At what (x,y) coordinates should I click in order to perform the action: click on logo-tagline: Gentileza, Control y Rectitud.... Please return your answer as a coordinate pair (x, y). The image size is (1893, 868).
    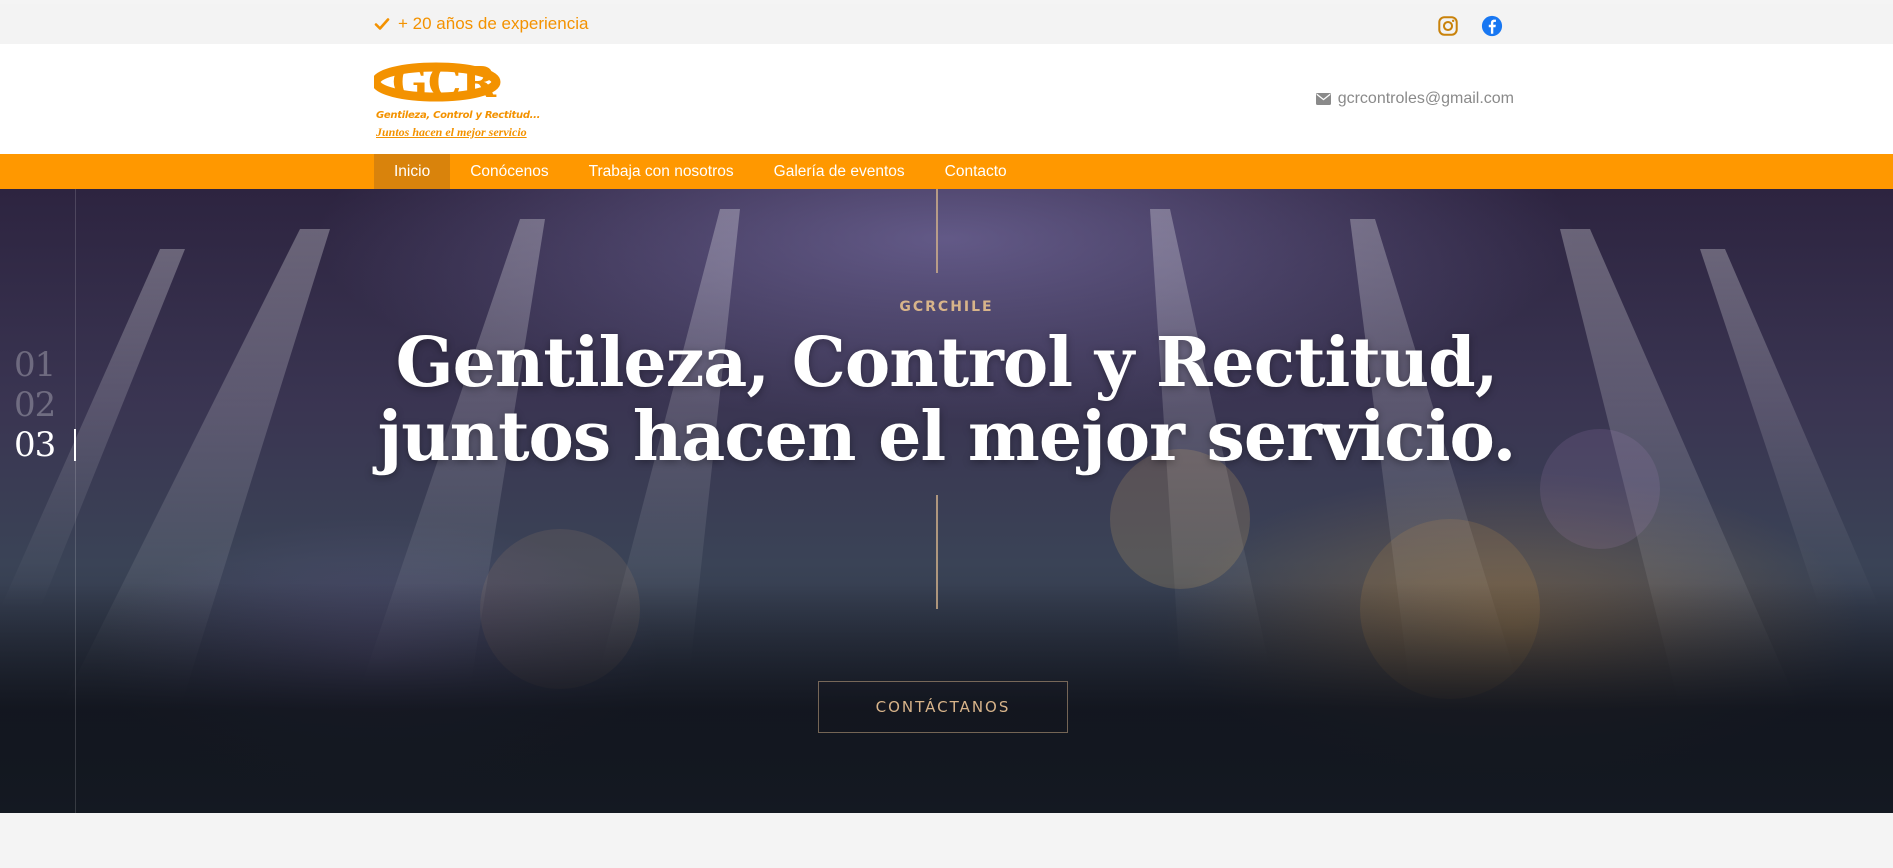
    Looking at the image, I should click on (458, 115).